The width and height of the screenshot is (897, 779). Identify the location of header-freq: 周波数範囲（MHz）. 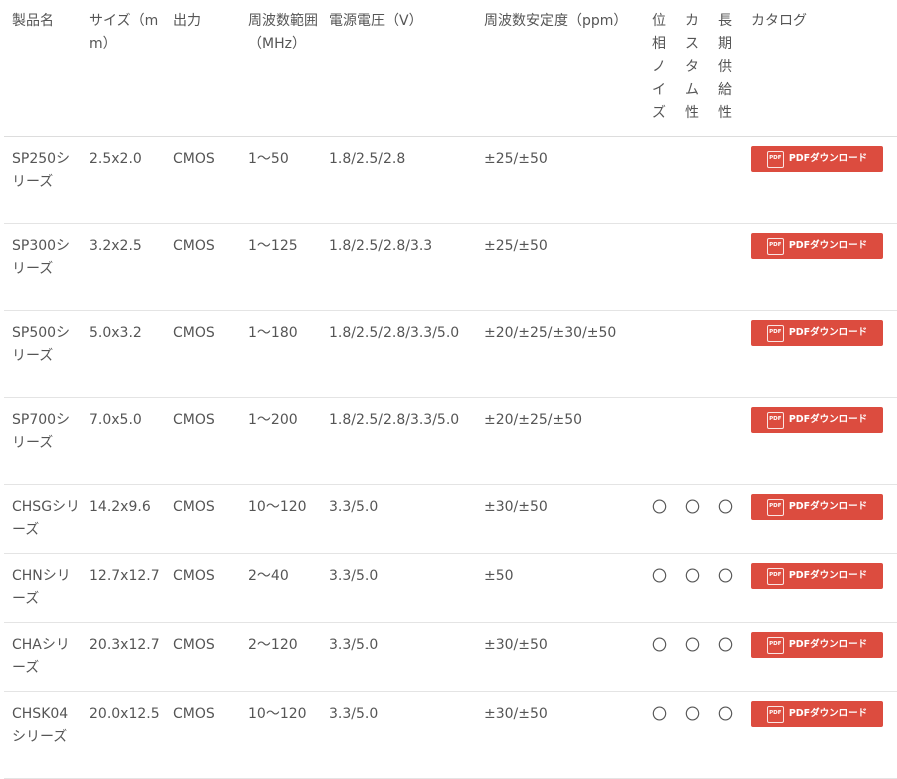
(283, 32).